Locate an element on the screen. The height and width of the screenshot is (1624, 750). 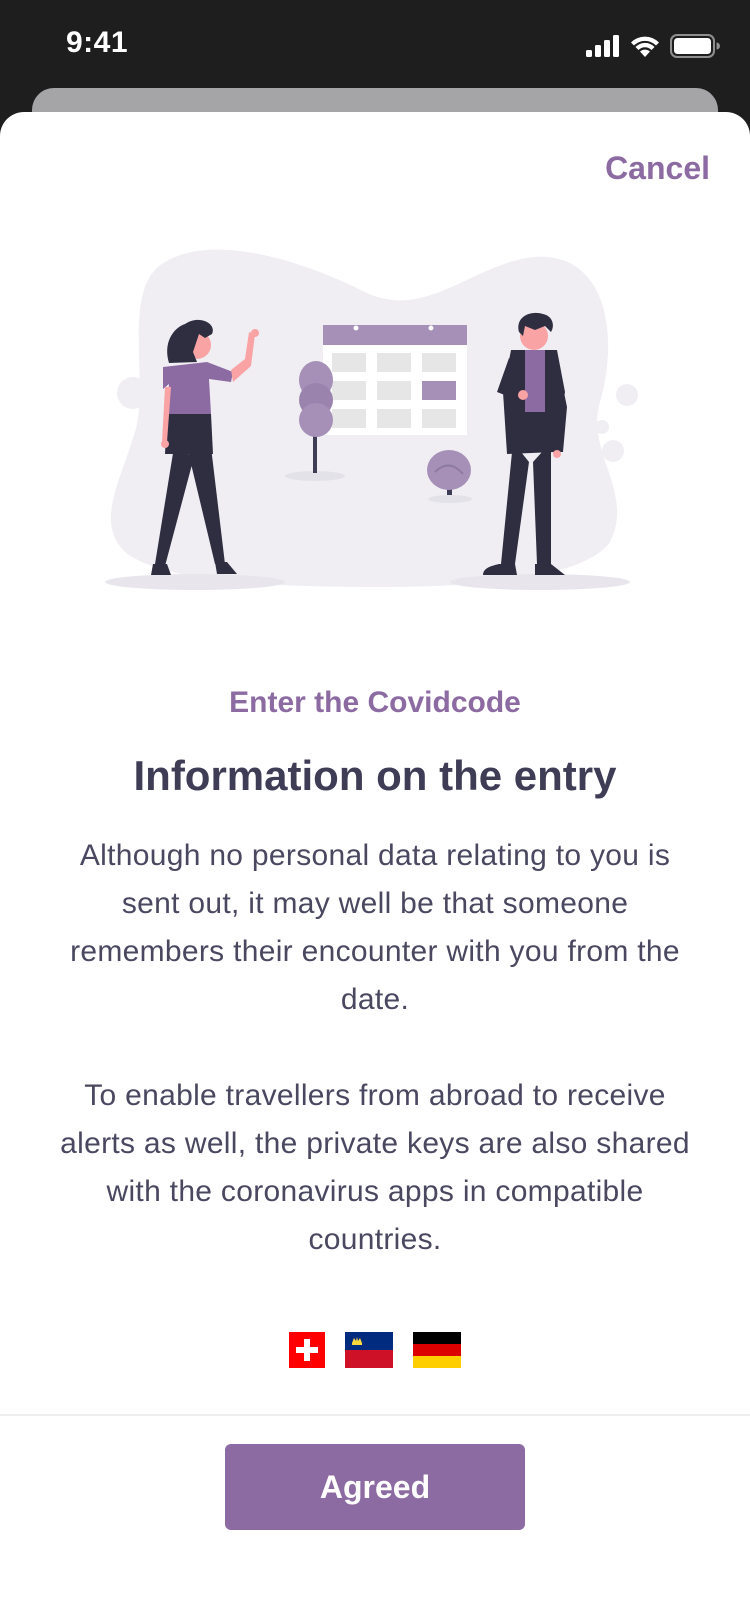
germany-flag is located at coordinates (437, 1350).